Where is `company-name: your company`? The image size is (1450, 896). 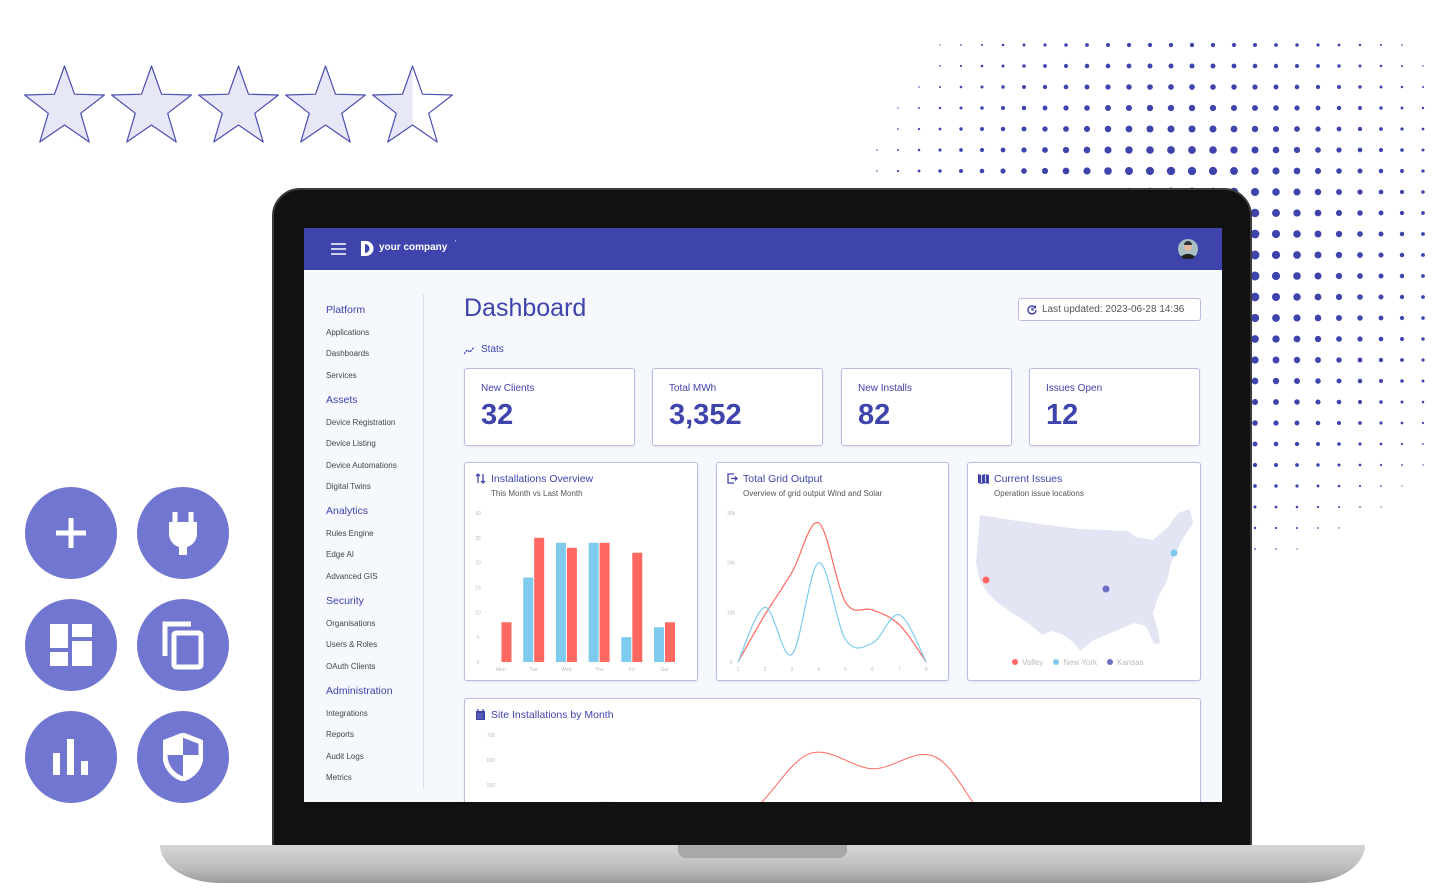
company-name: your company is located at coordinates (413, 247).